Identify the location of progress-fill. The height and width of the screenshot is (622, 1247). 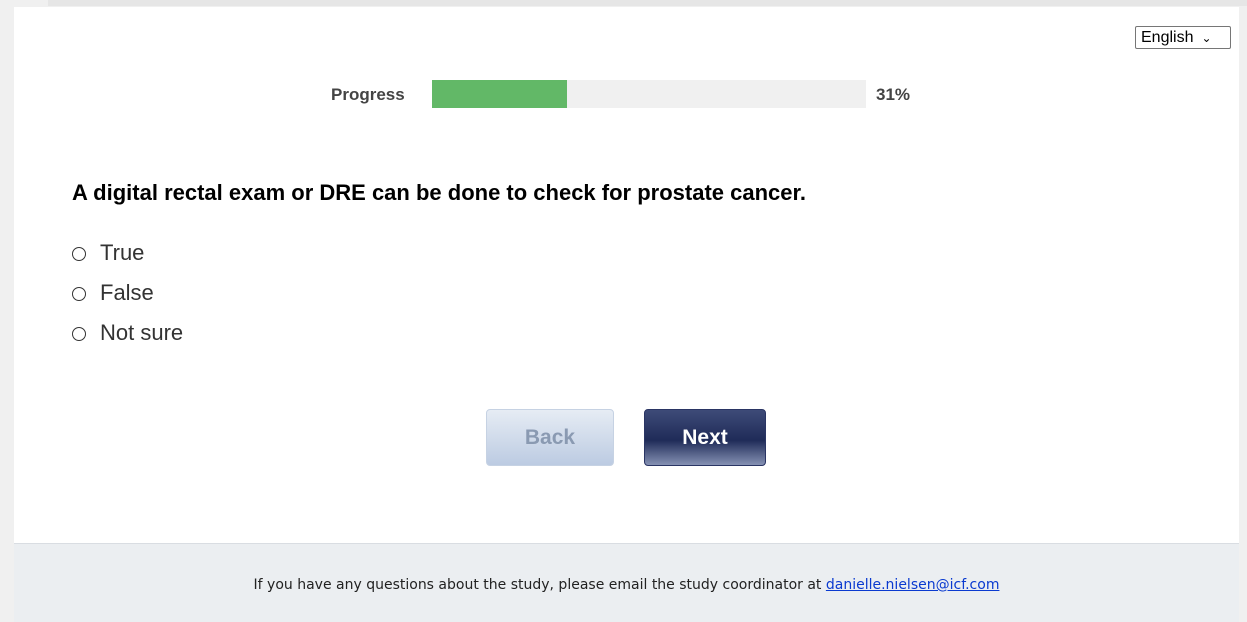
(499, 94).